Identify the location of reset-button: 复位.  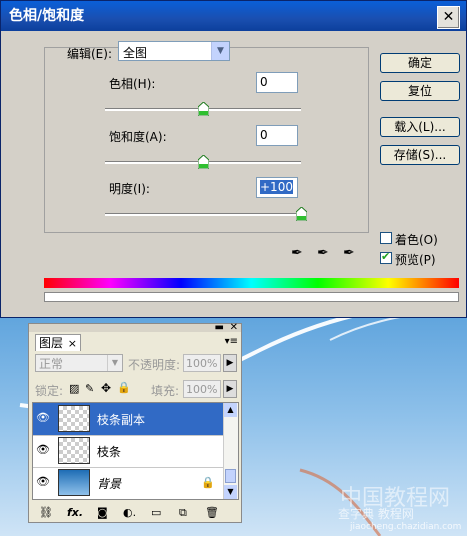
(420, 91).